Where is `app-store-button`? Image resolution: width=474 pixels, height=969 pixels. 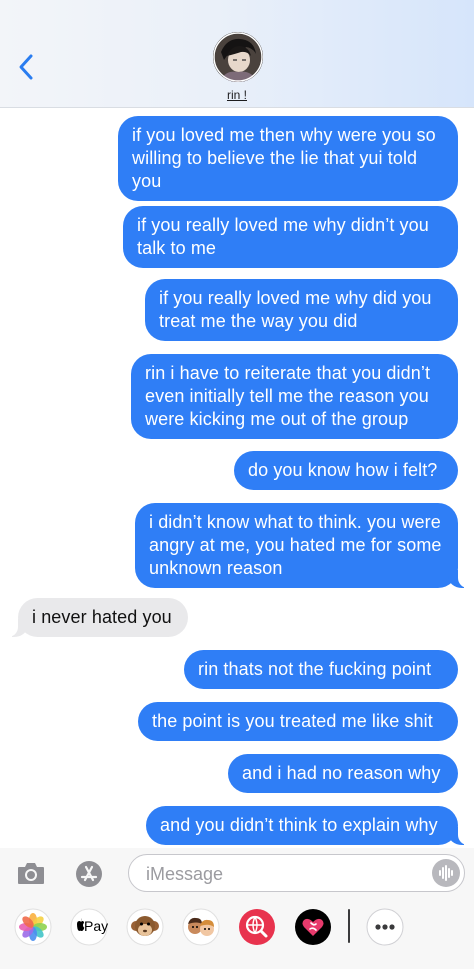 app-store-button is located at coordinates (89, 873).